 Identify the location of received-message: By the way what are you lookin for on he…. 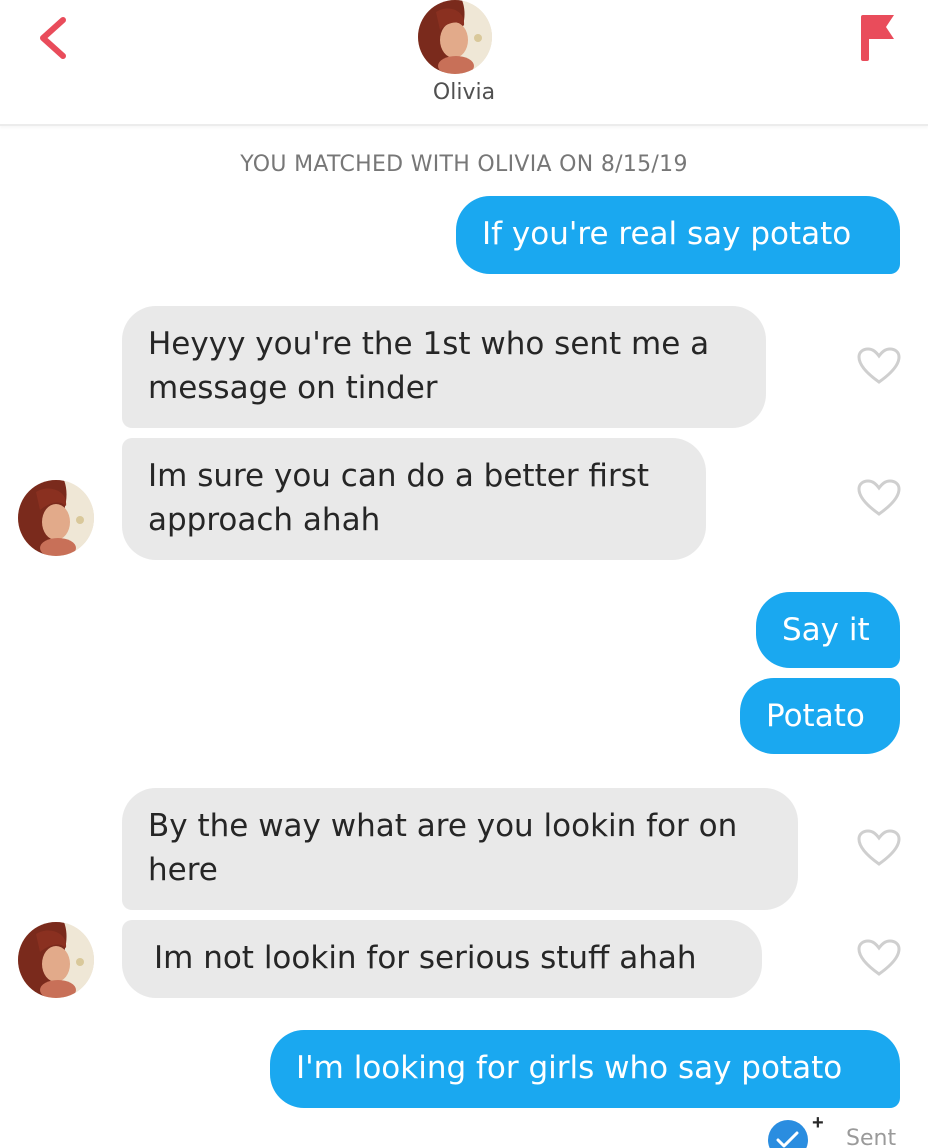
(460, 849).